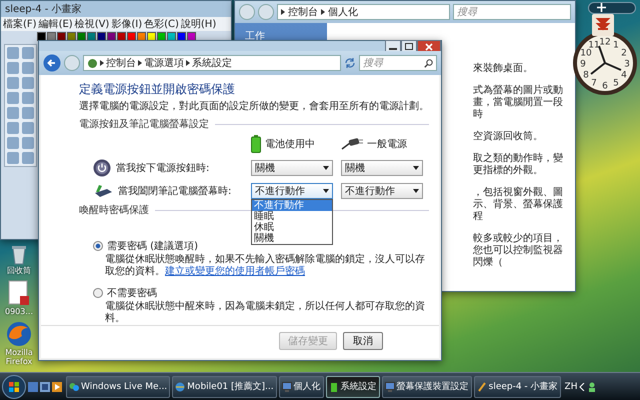 The width and height of the screenshot is (640, 400). I want to click on taskbar-button: 個人化, so click(301, 387).